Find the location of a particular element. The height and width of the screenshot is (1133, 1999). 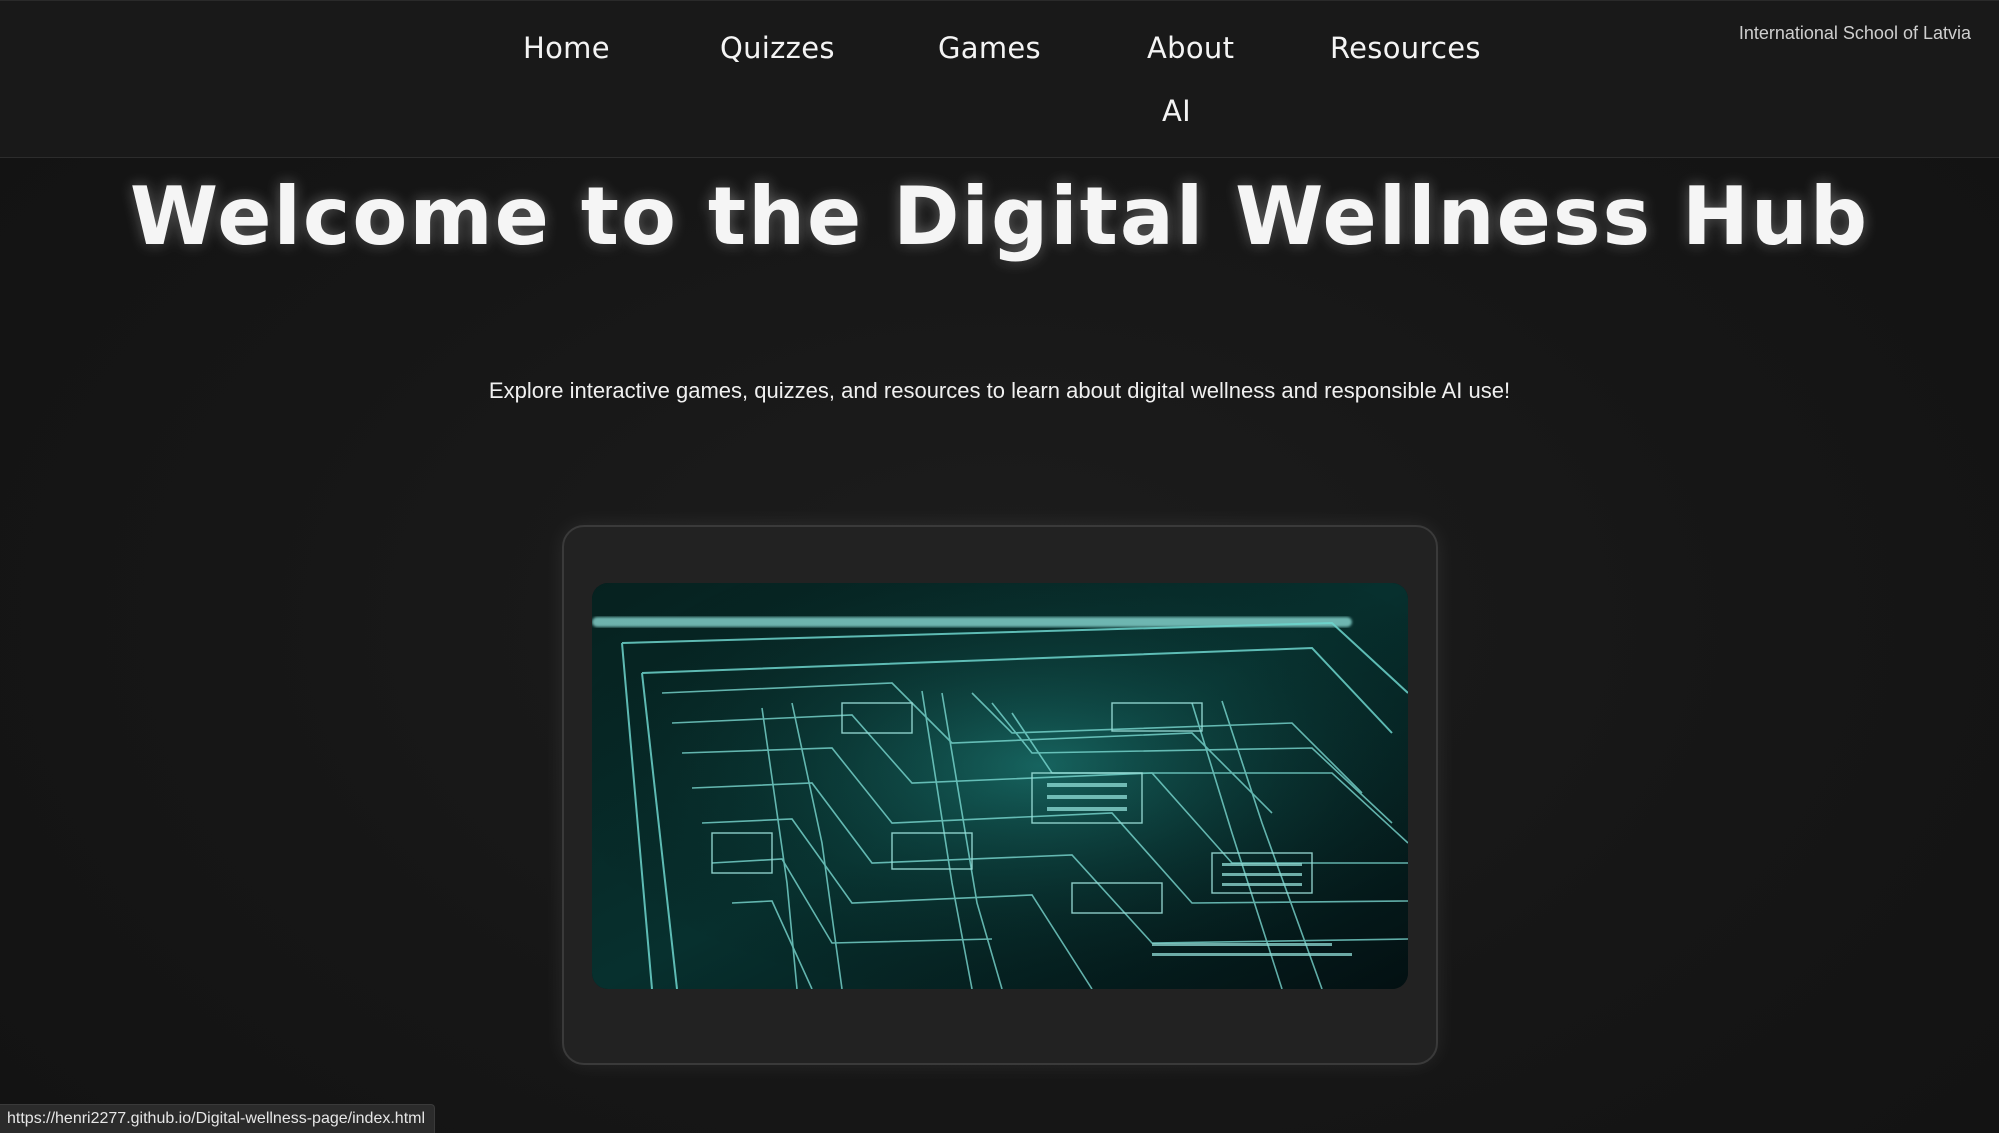

school-name: International School of Latvia is located at coordinates (1854, 33).